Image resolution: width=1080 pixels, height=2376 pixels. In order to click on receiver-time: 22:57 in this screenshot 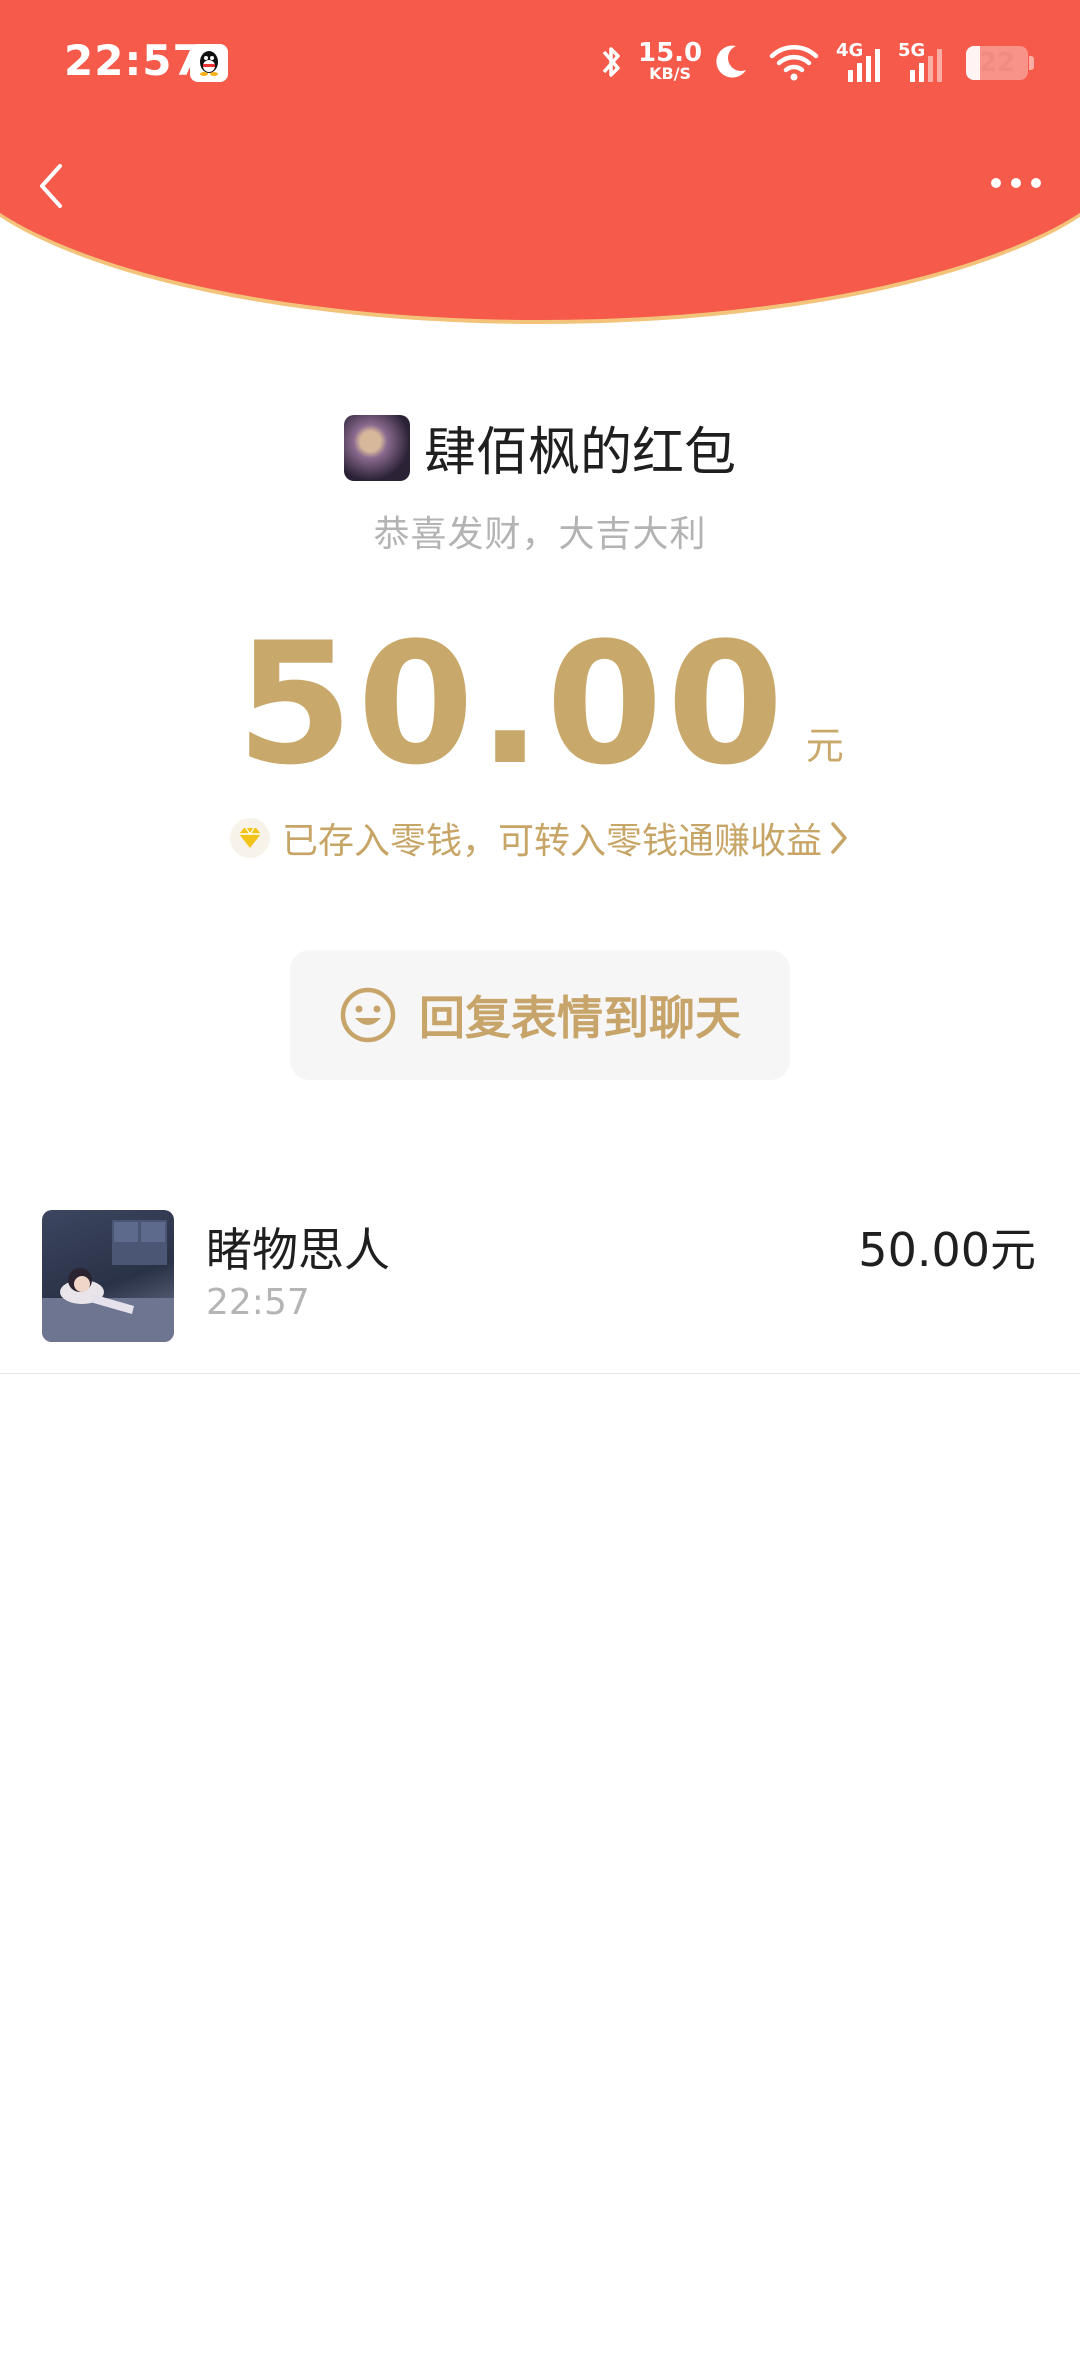, I will do `click(258, 1302)`.